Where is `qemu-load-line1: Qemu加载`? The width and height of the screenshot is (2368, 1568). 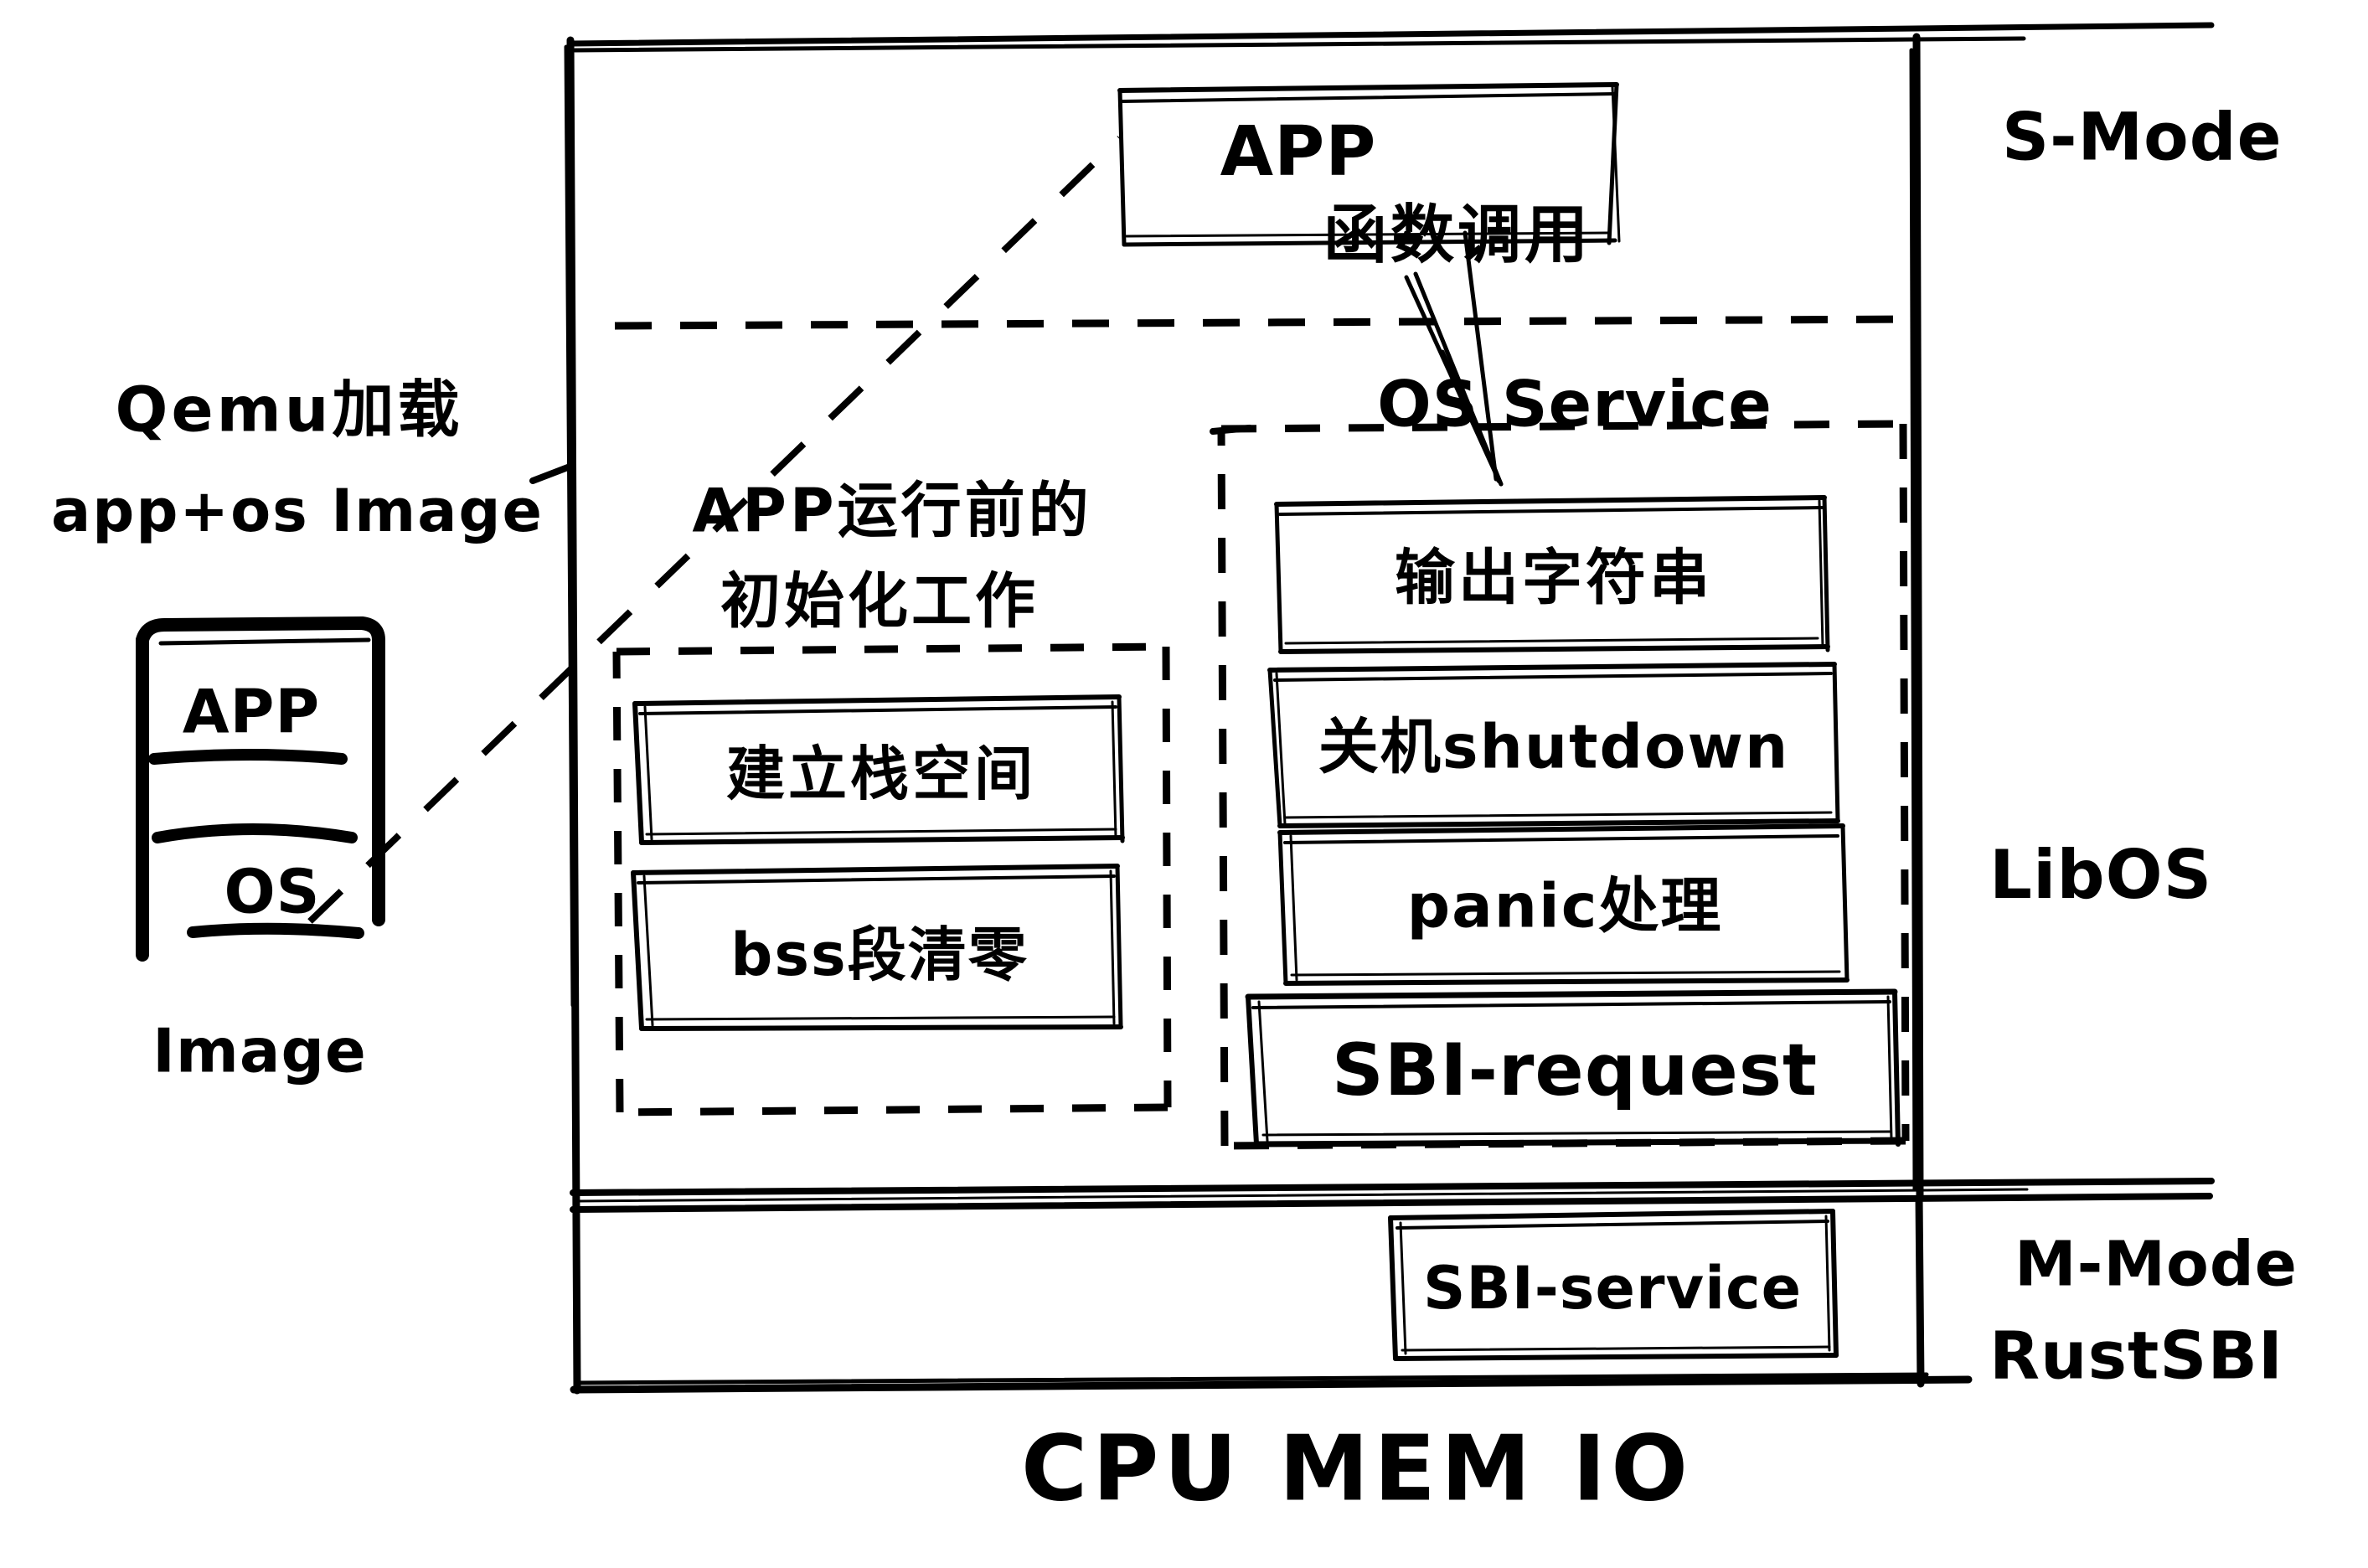 qemu-load-line1: Qemu加载 is located at coordinates (289, 410).